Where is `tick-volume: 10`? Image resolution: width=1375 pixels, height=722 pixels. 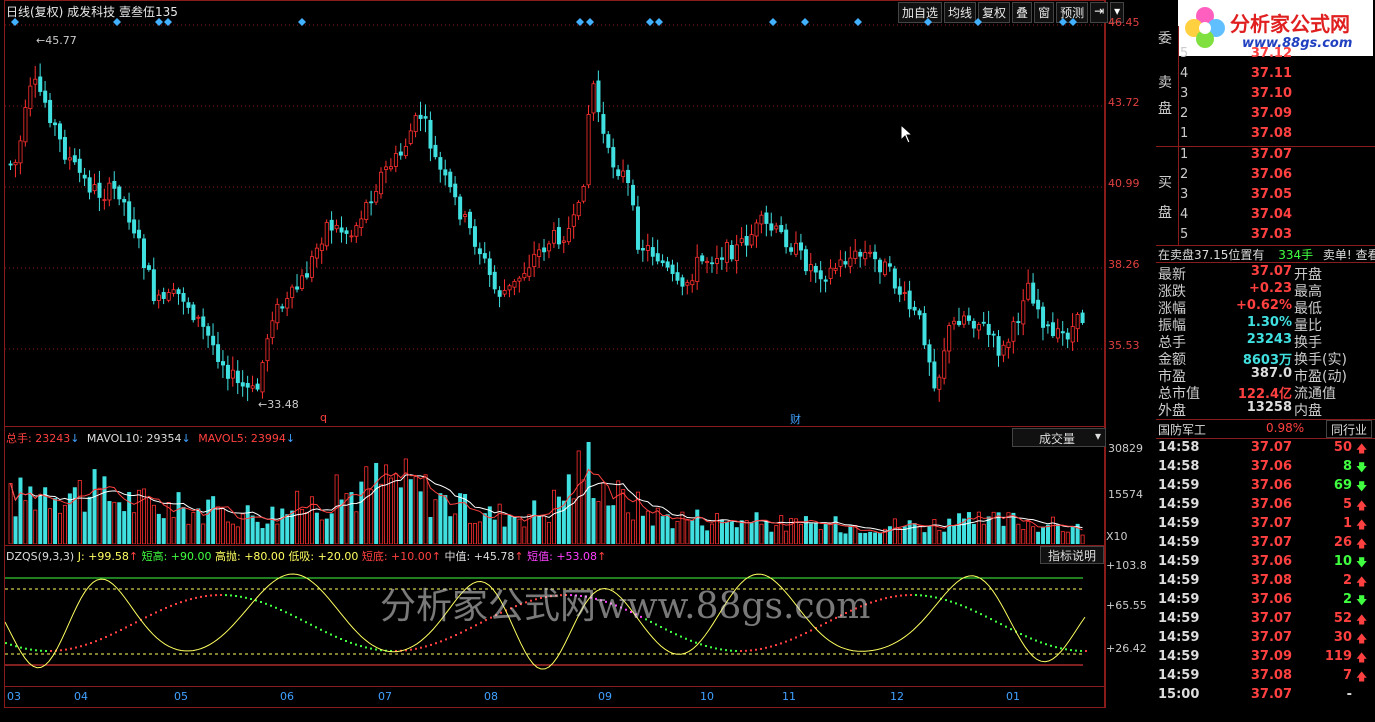 tick-volume: 10 is located at coordinates (1342, 561).